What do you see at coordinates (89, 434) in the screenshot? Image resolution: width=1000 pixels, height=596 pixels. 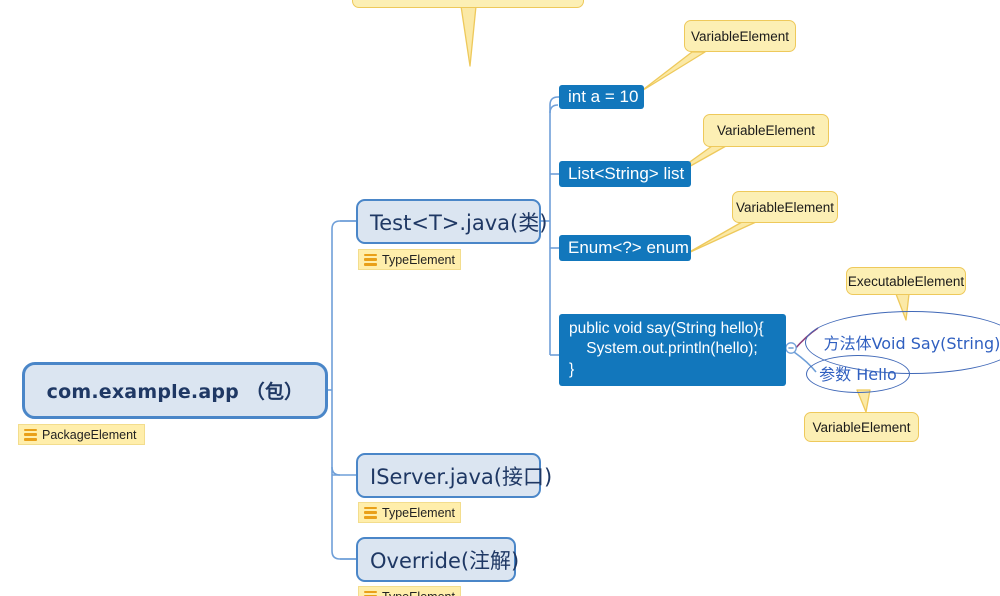 I see `badge-package-element-label: PackageElement` at bounding box center [89, 434].